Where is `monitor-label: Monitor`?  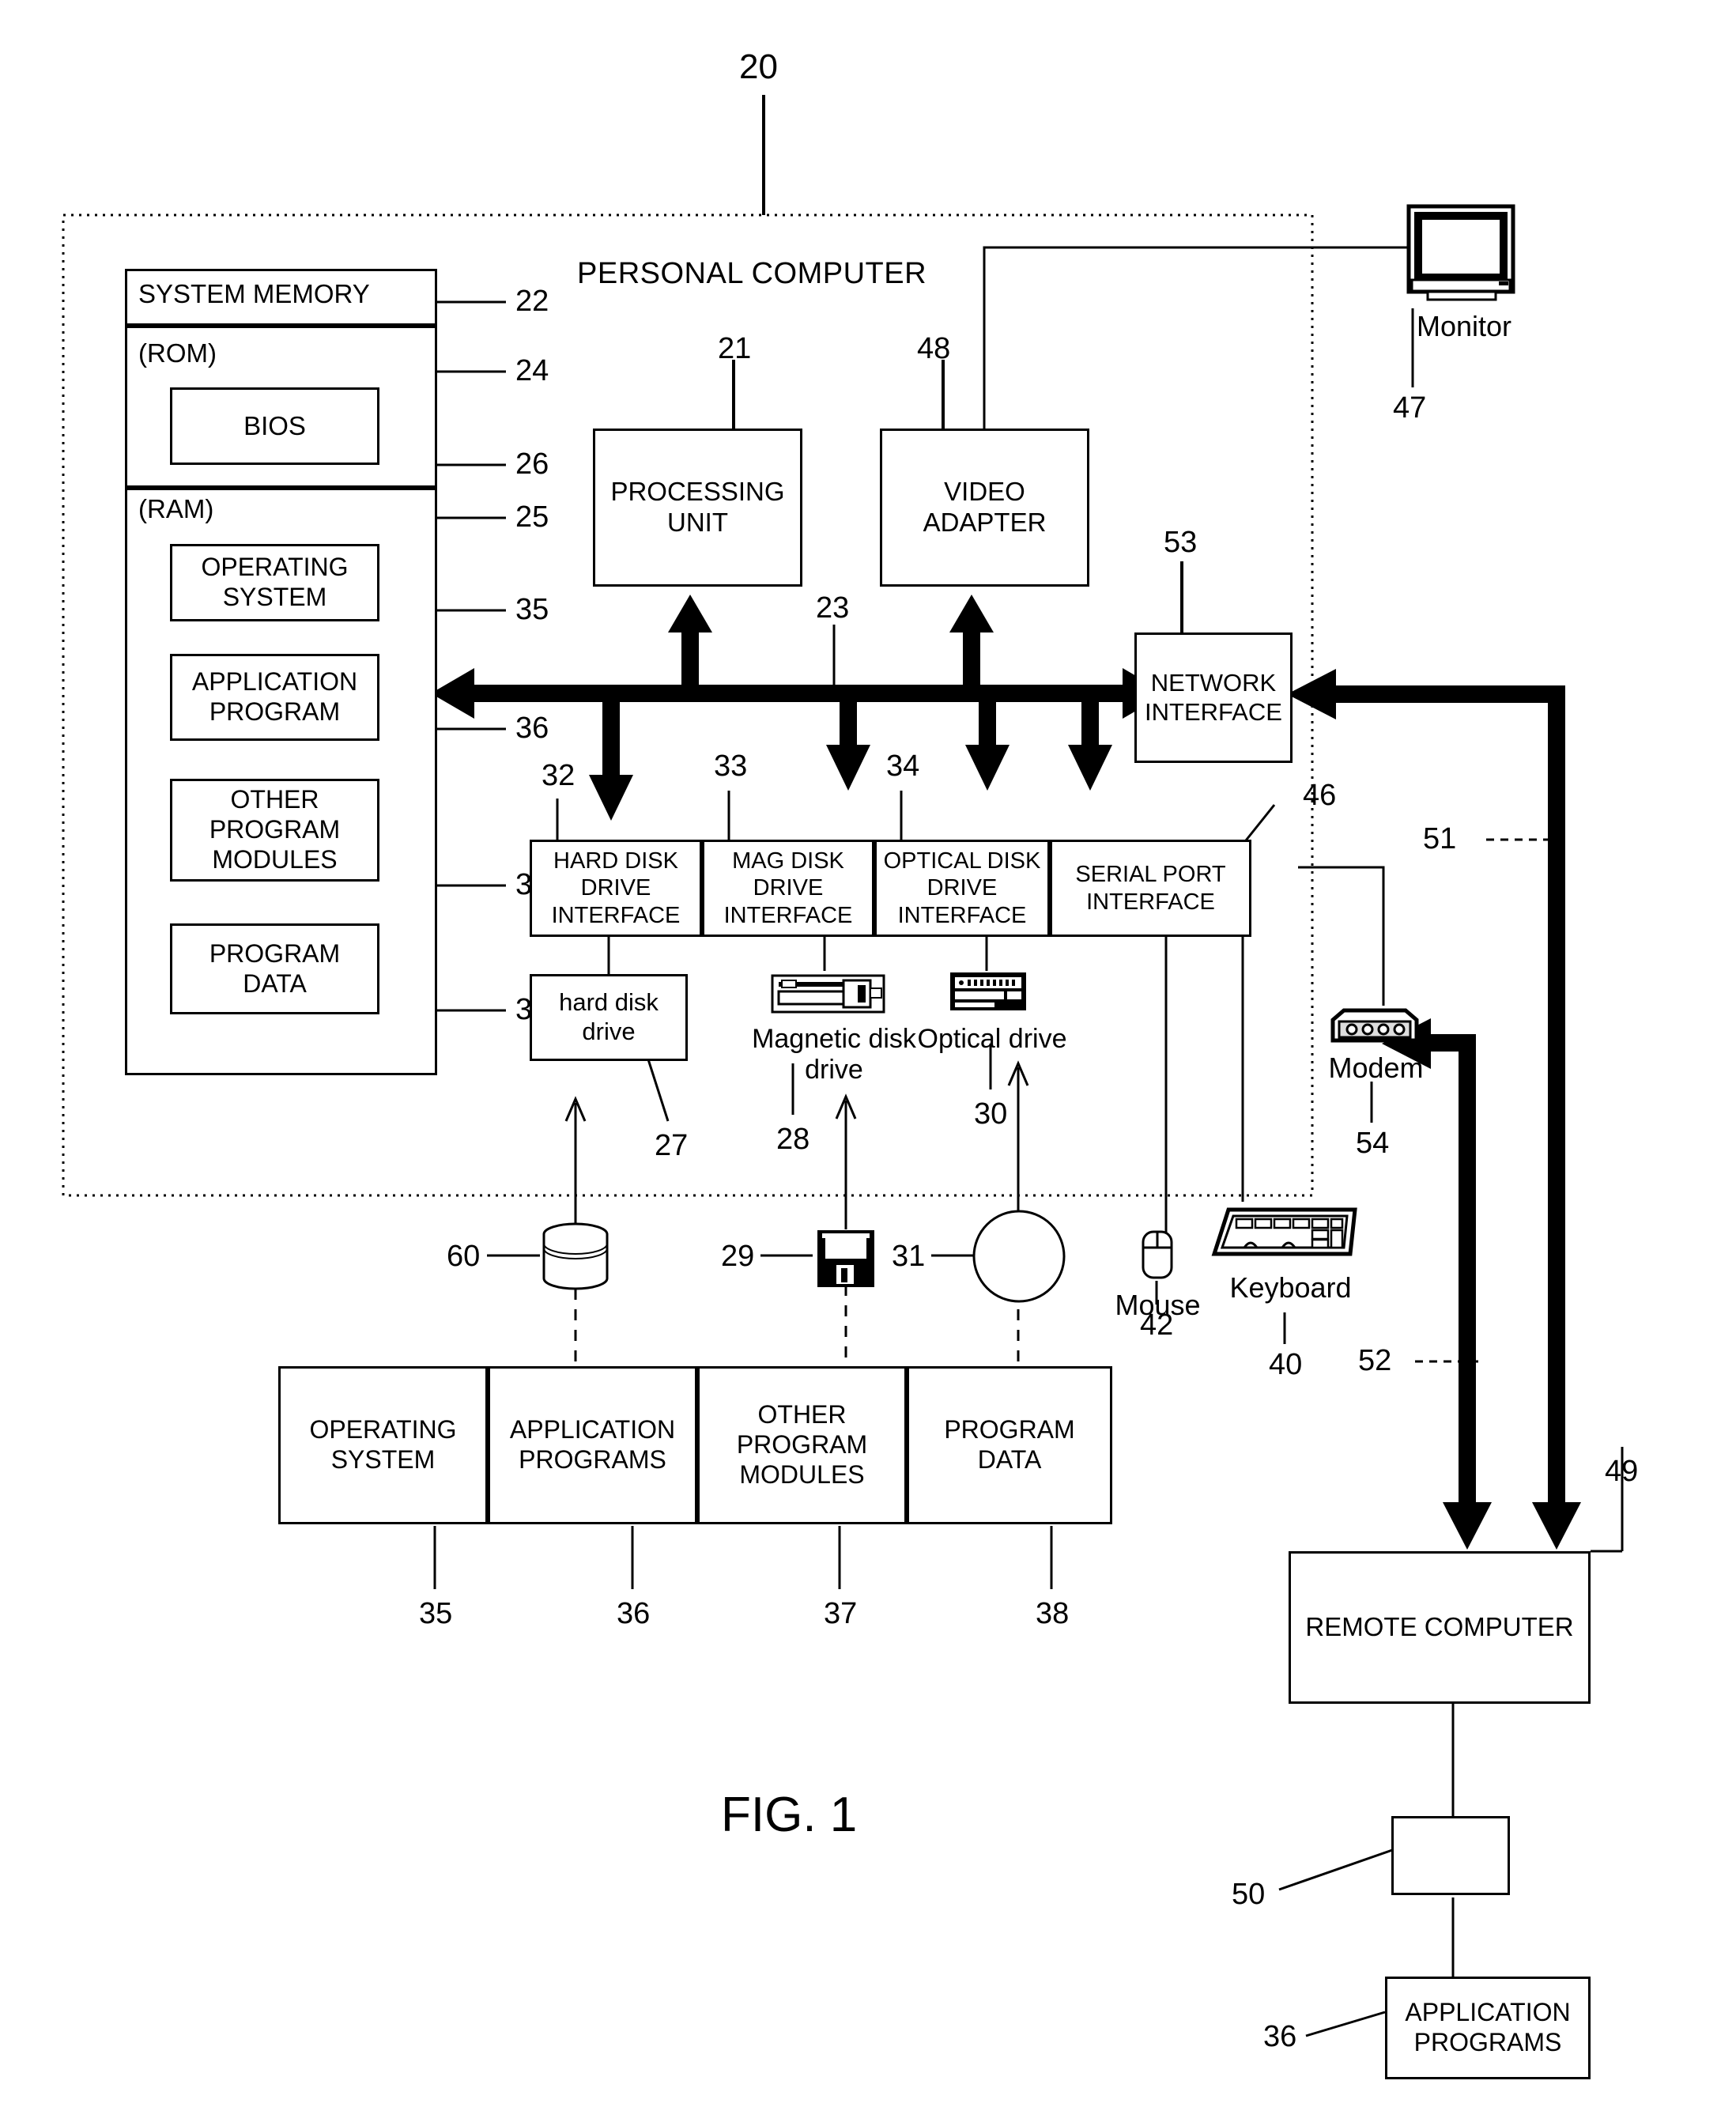
monitor-label: Monitor is located at coordinates (1464, 326).